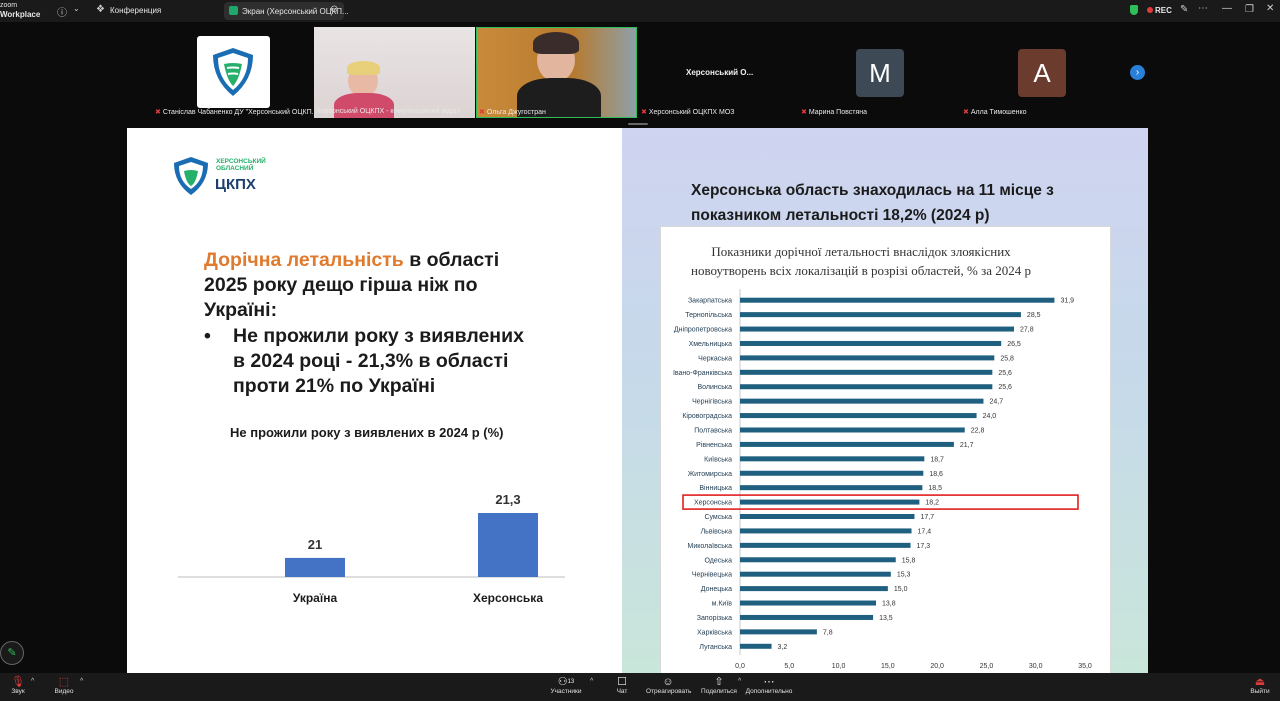 Image resolution: width=1280 pixels, height=701 pixels. I want to click on more-icon: ⊖, so click(334, 9).